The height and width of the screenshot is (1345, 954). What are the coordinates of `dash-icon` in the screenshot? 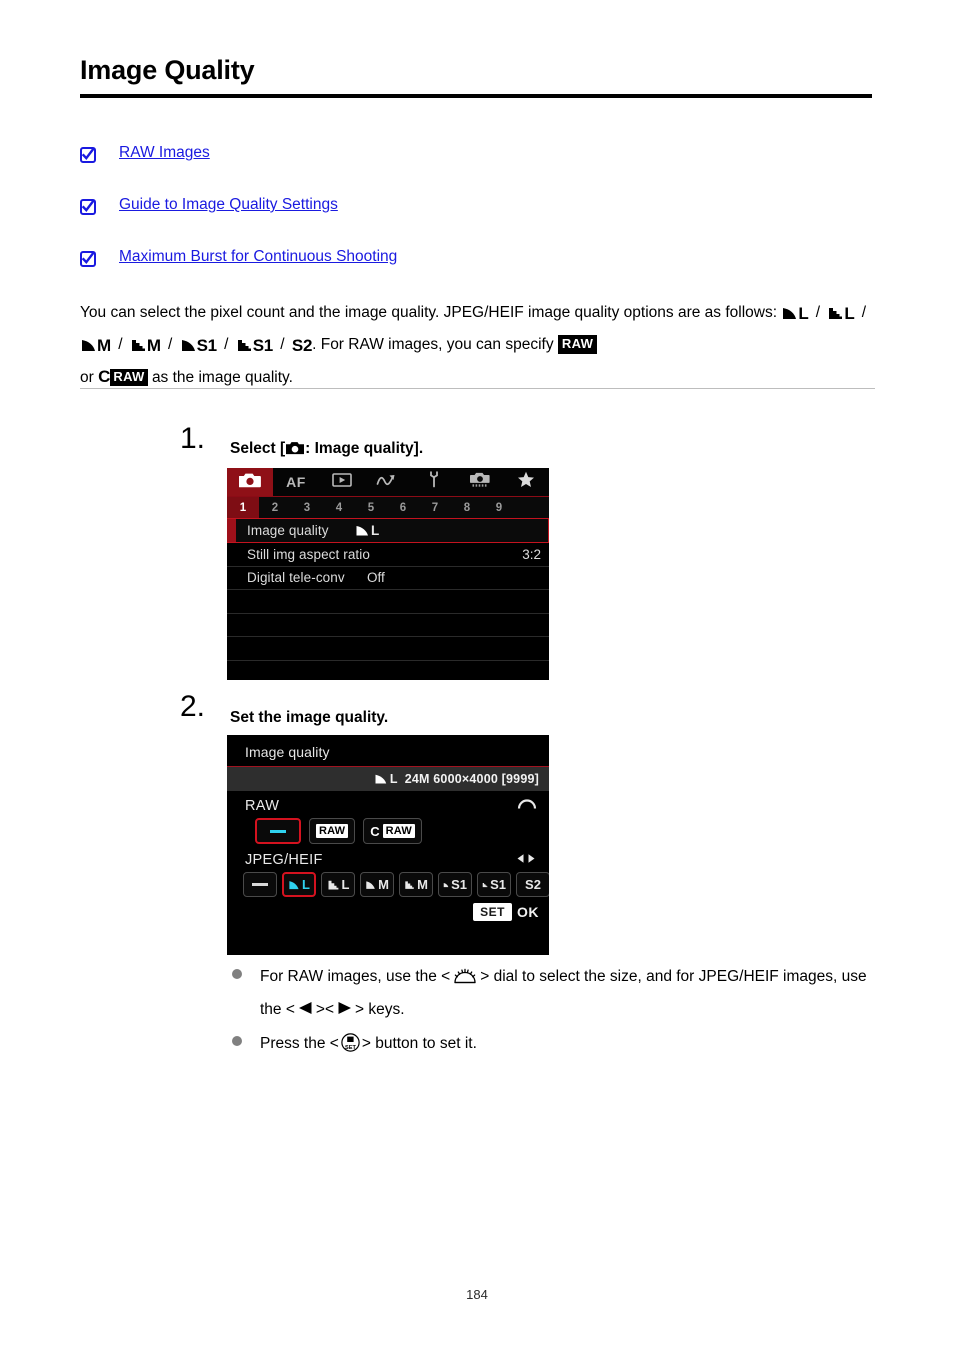 It's located at (278, 831).